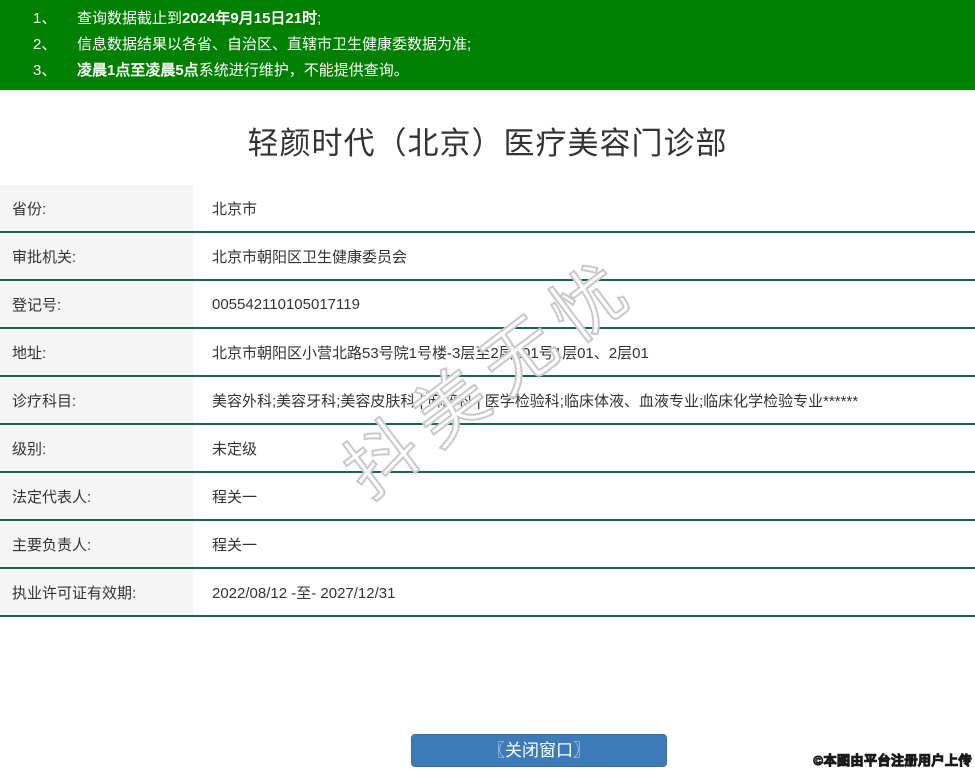 This screenshot has width=975, height=770. What do you see at coordinates (96, 544) in the screenshot?
I see `row-label: 主要负责人:` at bounding box center [96, 544].